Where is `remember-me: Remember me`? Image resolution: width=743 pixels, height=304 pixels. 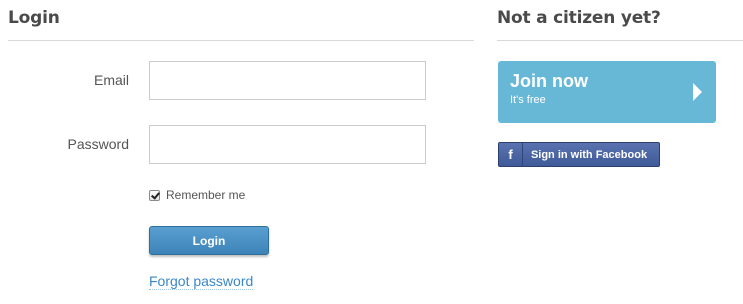 remember-me: Remember me is located at coordinates (197, 195).